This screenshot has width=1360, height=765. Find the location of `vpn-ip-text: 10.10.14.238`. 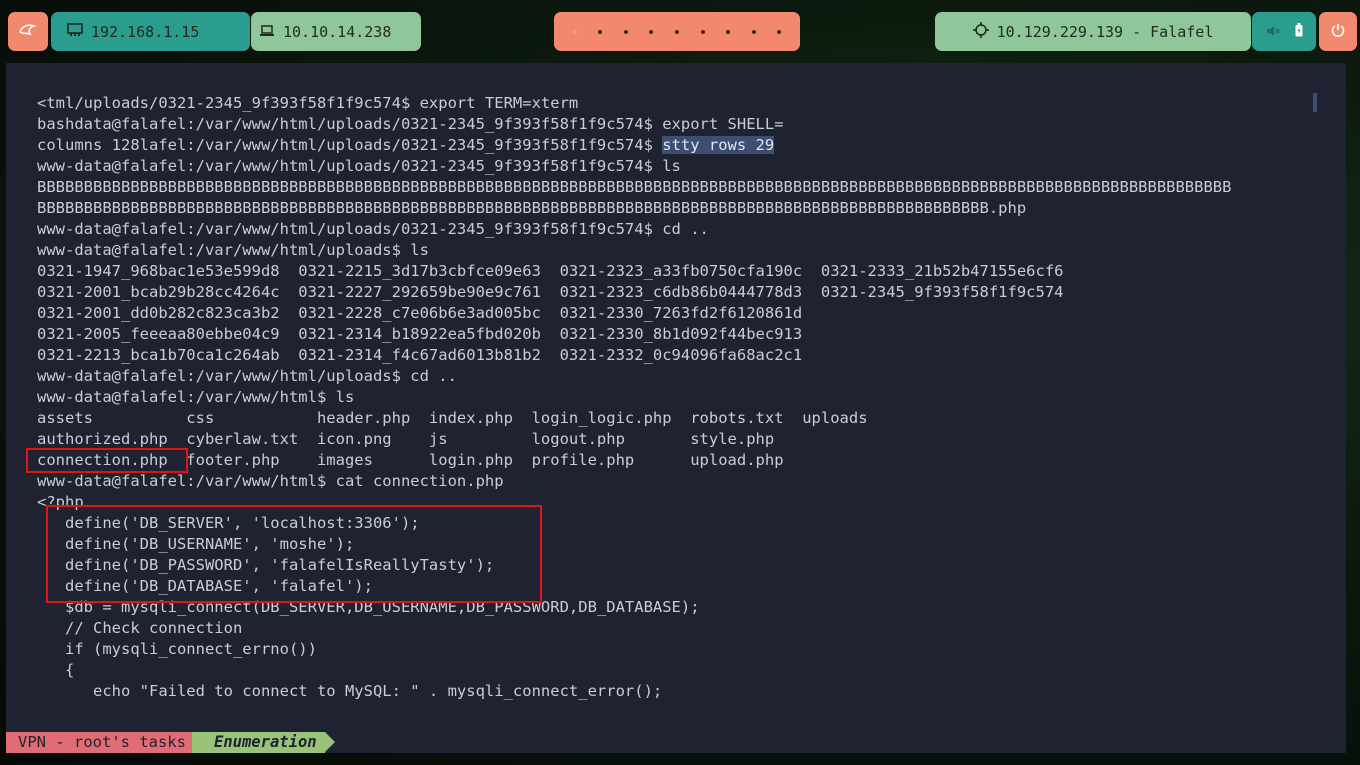

vpn-ip-text: 10.10.14.238 is located at coordinates (337, 31).